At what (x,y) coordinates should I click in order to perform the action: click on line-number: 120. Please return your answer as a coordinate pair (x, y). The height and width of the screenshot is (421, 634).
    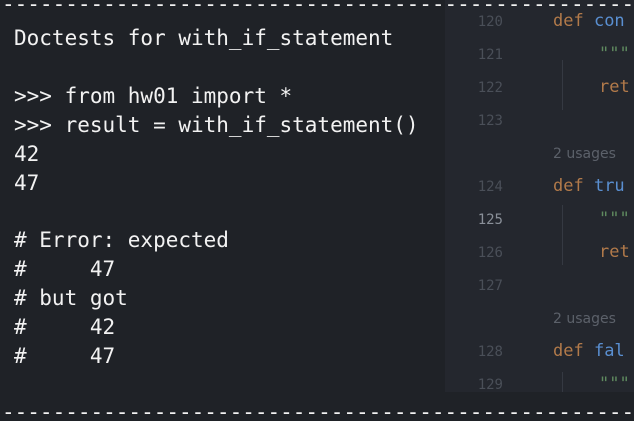
    Looking at the image, I should click on (490, 22).